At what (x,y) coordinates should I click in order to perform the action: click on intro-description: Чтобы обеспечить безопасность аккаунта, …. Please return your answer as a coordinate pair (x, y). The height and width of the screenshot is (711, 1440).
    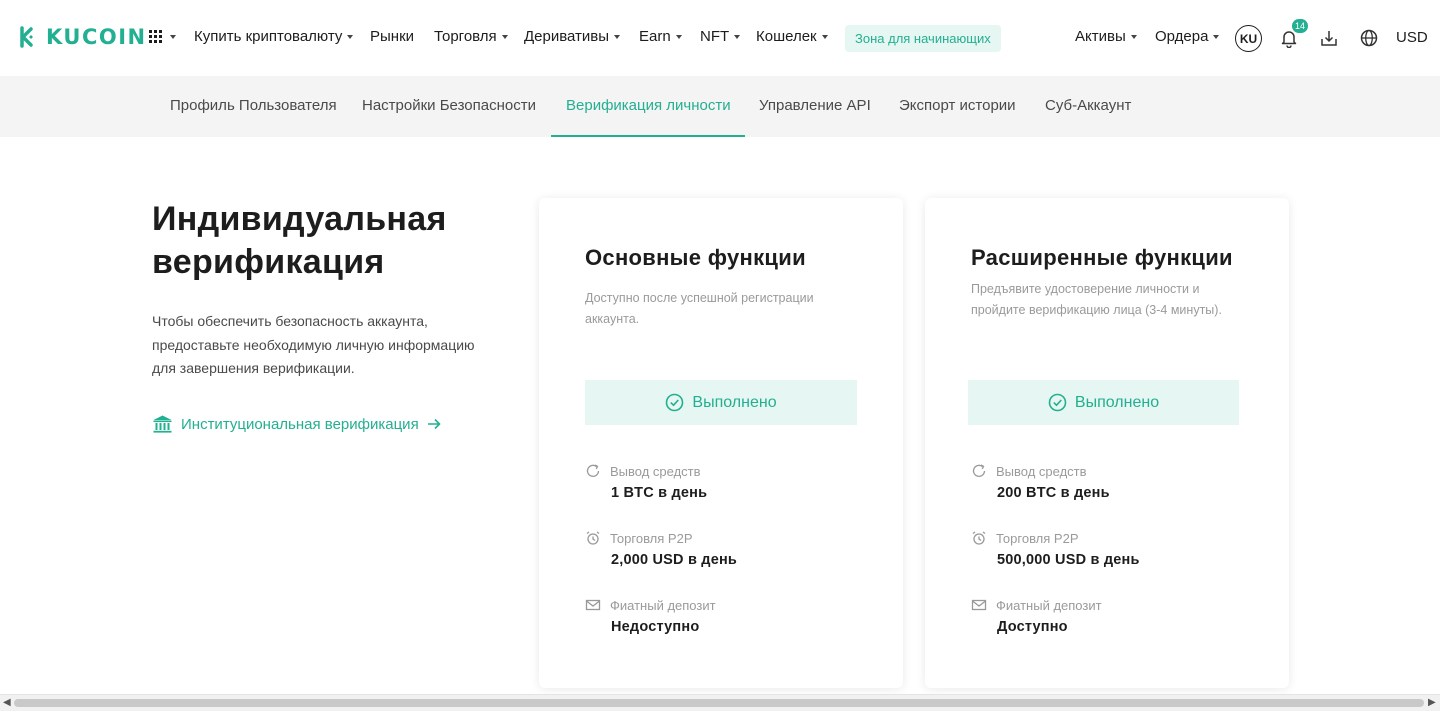
    Looking at the image, I should click on (313, 344).